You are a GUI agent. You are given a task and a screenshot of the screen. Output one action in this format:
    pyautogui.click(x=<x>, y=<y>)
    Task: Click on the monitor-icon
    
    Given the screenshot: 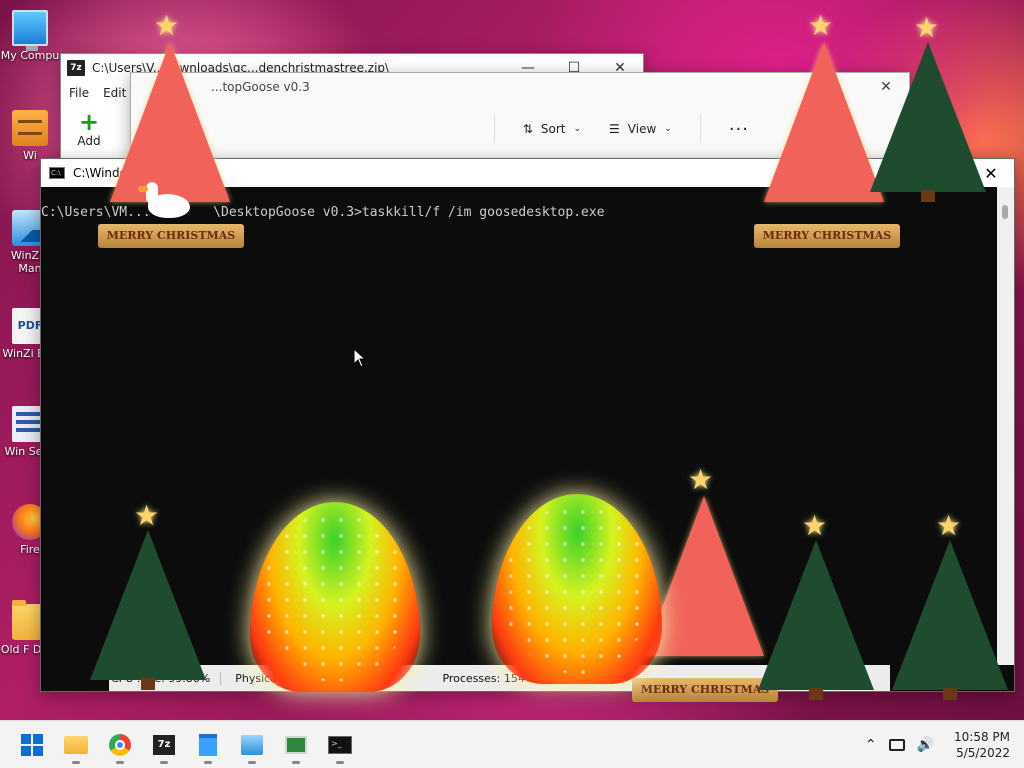 What is the action you would take?
    pyautogui.click(x=296, y=744)
    